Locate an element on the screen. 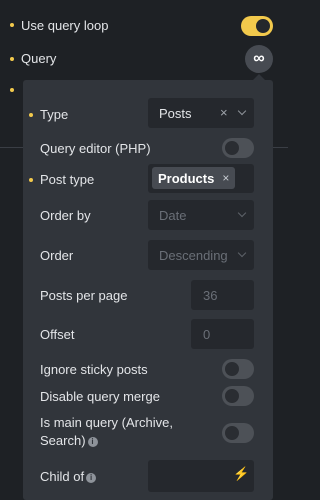  offset-label: Offset is located at coordinates (57, 334).